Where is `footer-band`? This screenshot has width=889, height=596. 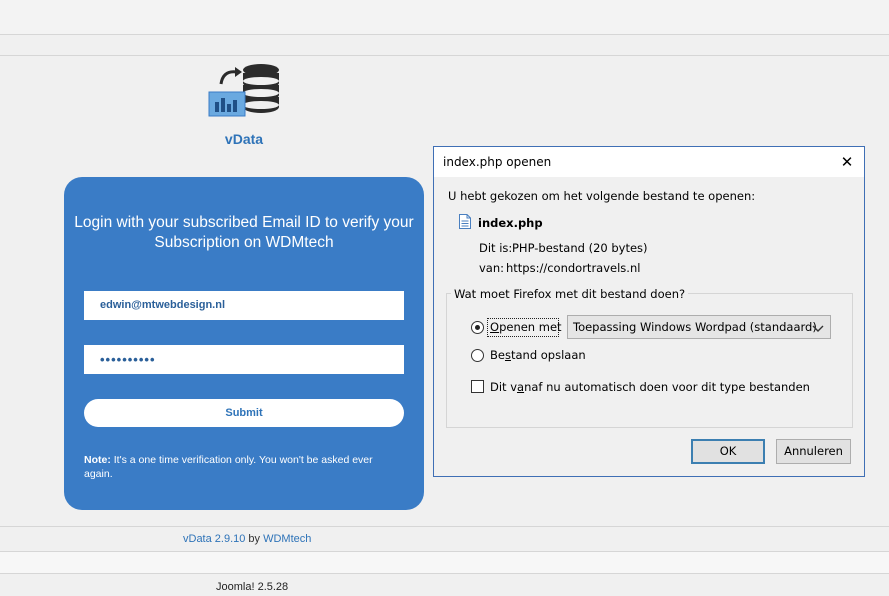
footer-band is located at coordinates (444, 562).